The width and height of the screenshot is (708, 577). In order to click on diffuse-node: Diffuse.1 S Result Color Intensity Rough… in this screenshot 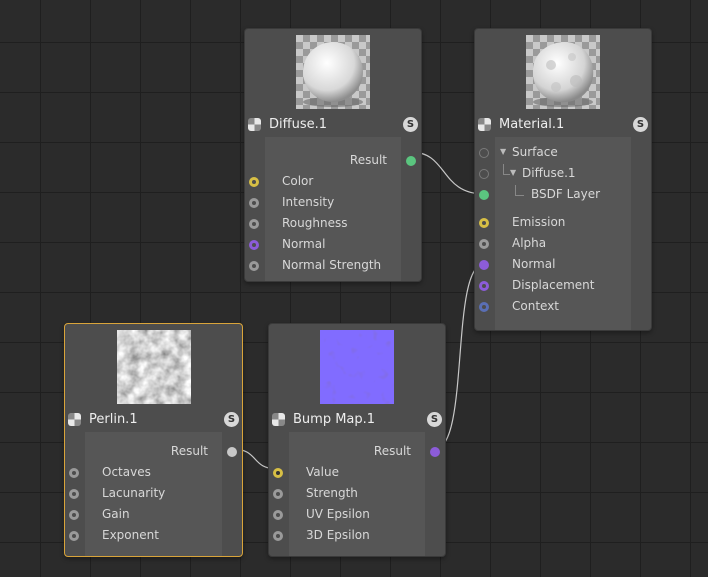, I will do `click(333, 155)`.